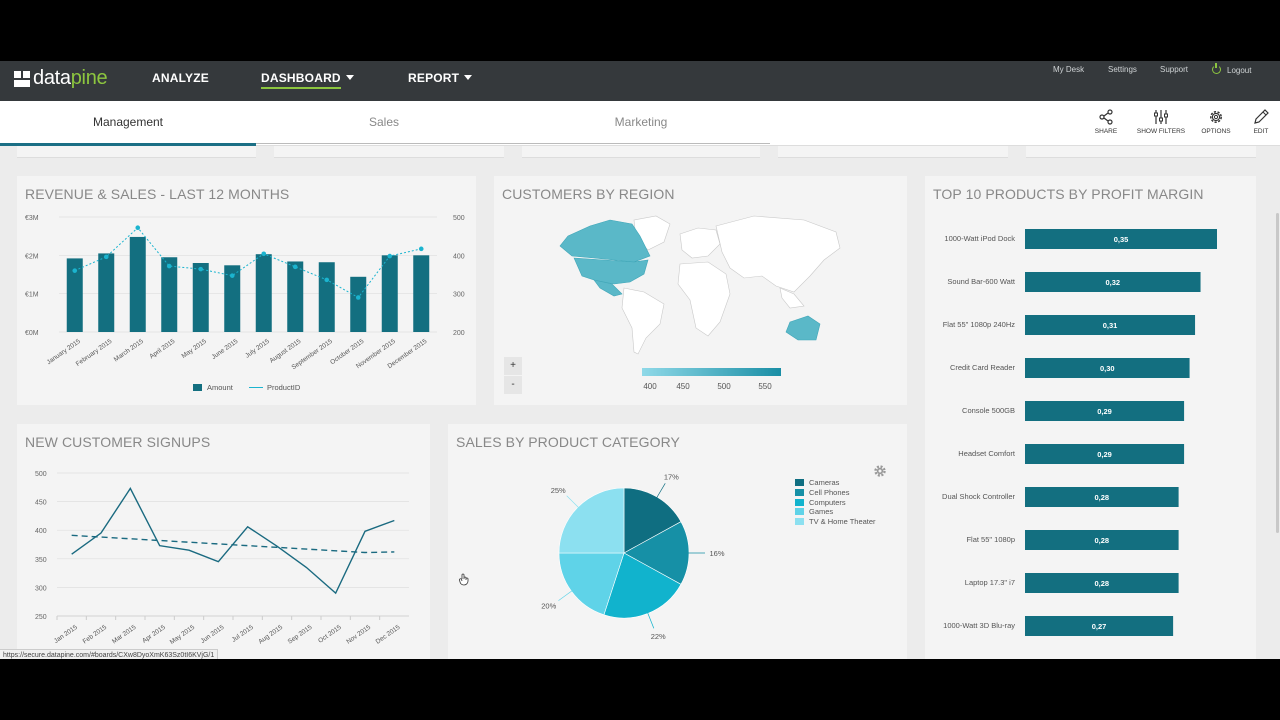 This screenshot has height=720, width=1280. Describe the element at coordinates (1112, 282) in the screenshot. I see `bar-value-label: 0,32` at that location.